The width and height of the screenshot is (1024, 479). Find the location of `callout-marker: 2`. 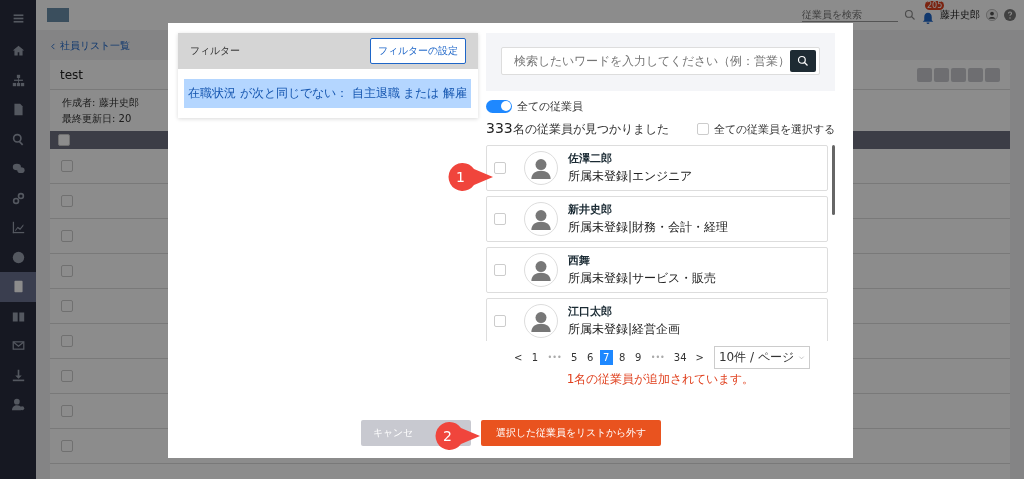

callout-marker: 2 is located at coordinates (457, 436).